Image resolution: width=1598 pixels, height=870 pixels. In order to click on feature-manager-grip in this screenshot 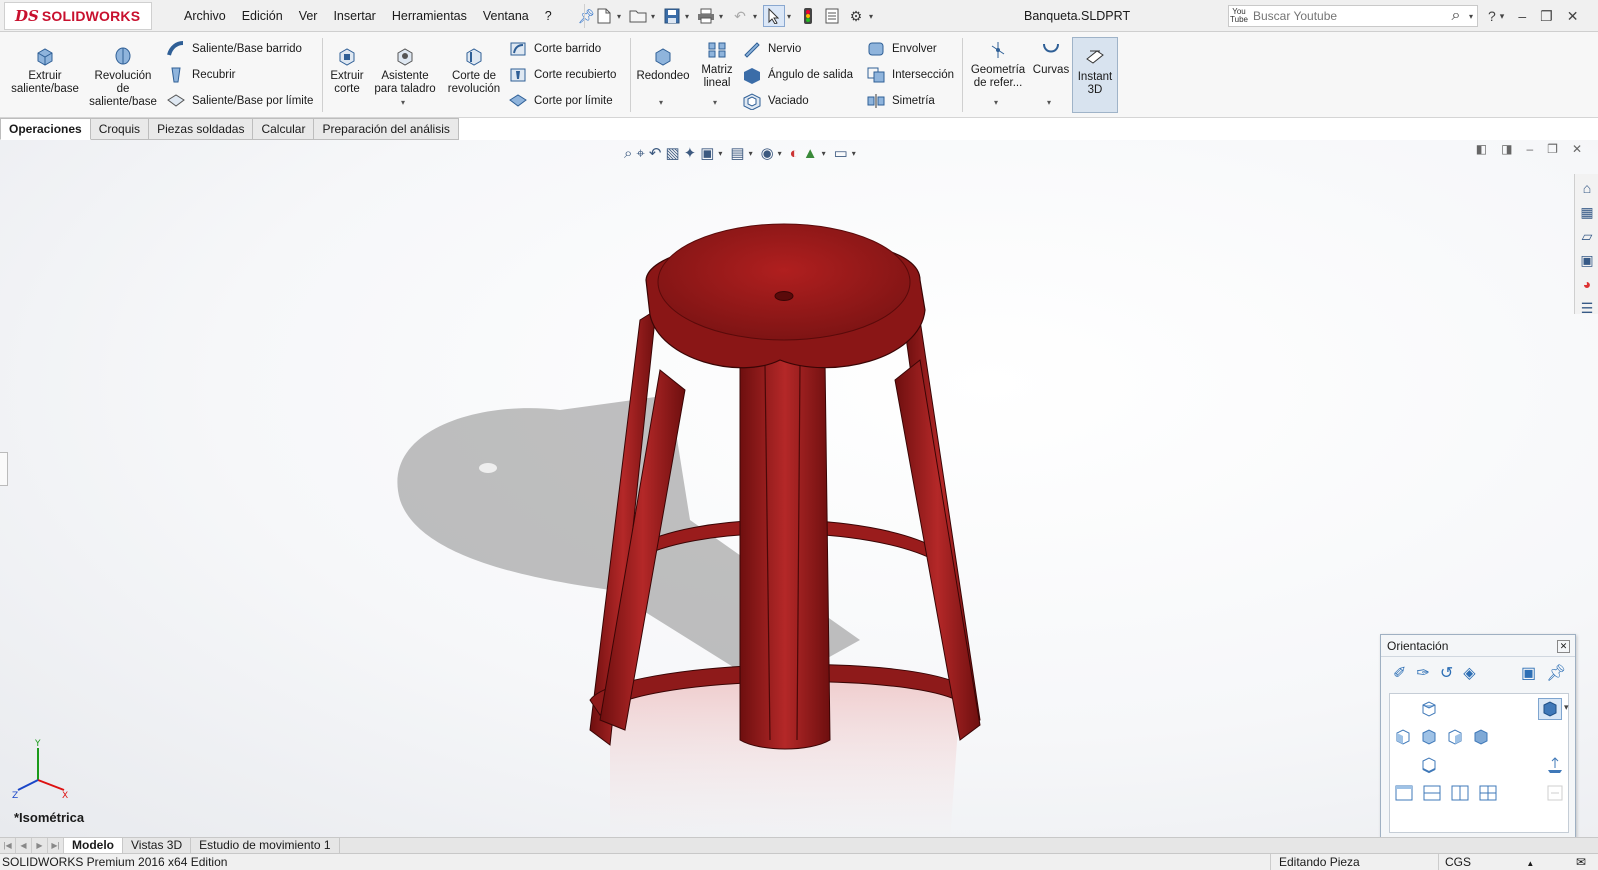, I will do `click(4, 469)`.